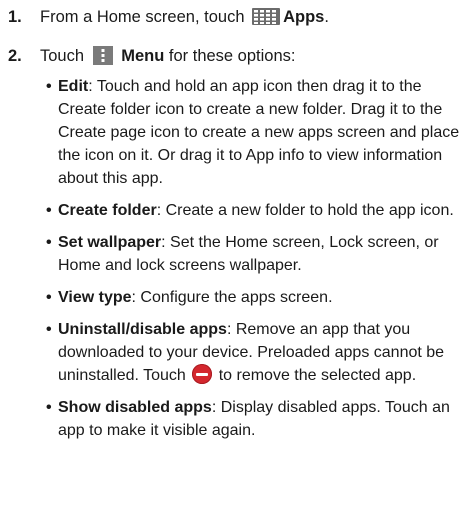  Describe the element at coordinates (102, 55) in the screenshot. I see `menu-dots-icon` at that location.